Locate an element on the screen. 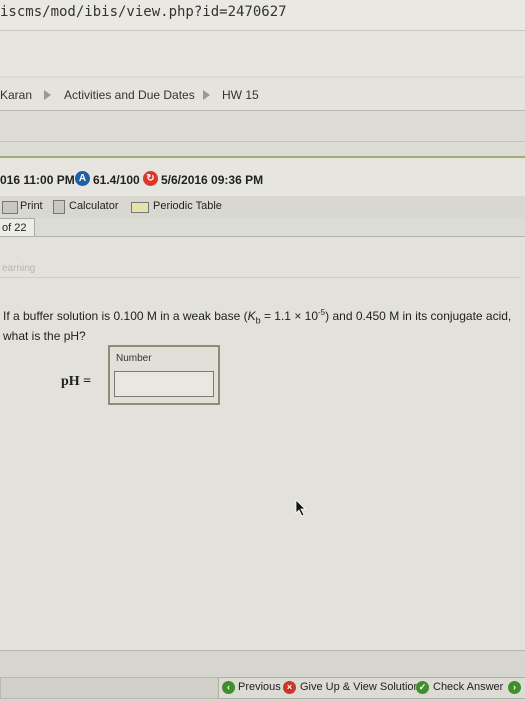 The width and height of the screenshot is (525, 701). clock-icon: ↻ is located at coordinates (150, 178).